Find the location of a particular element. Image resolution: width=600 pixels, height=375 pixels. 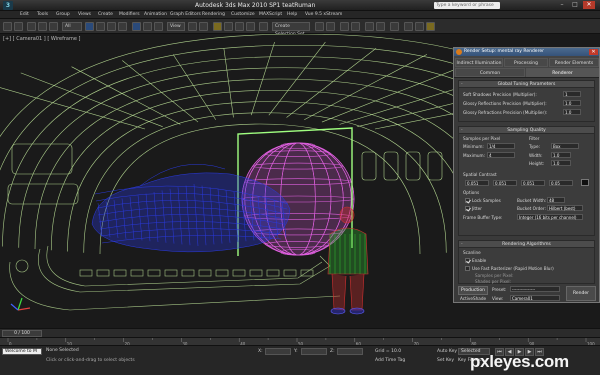

layer-manager-icon is located at coordinates (344, 26).